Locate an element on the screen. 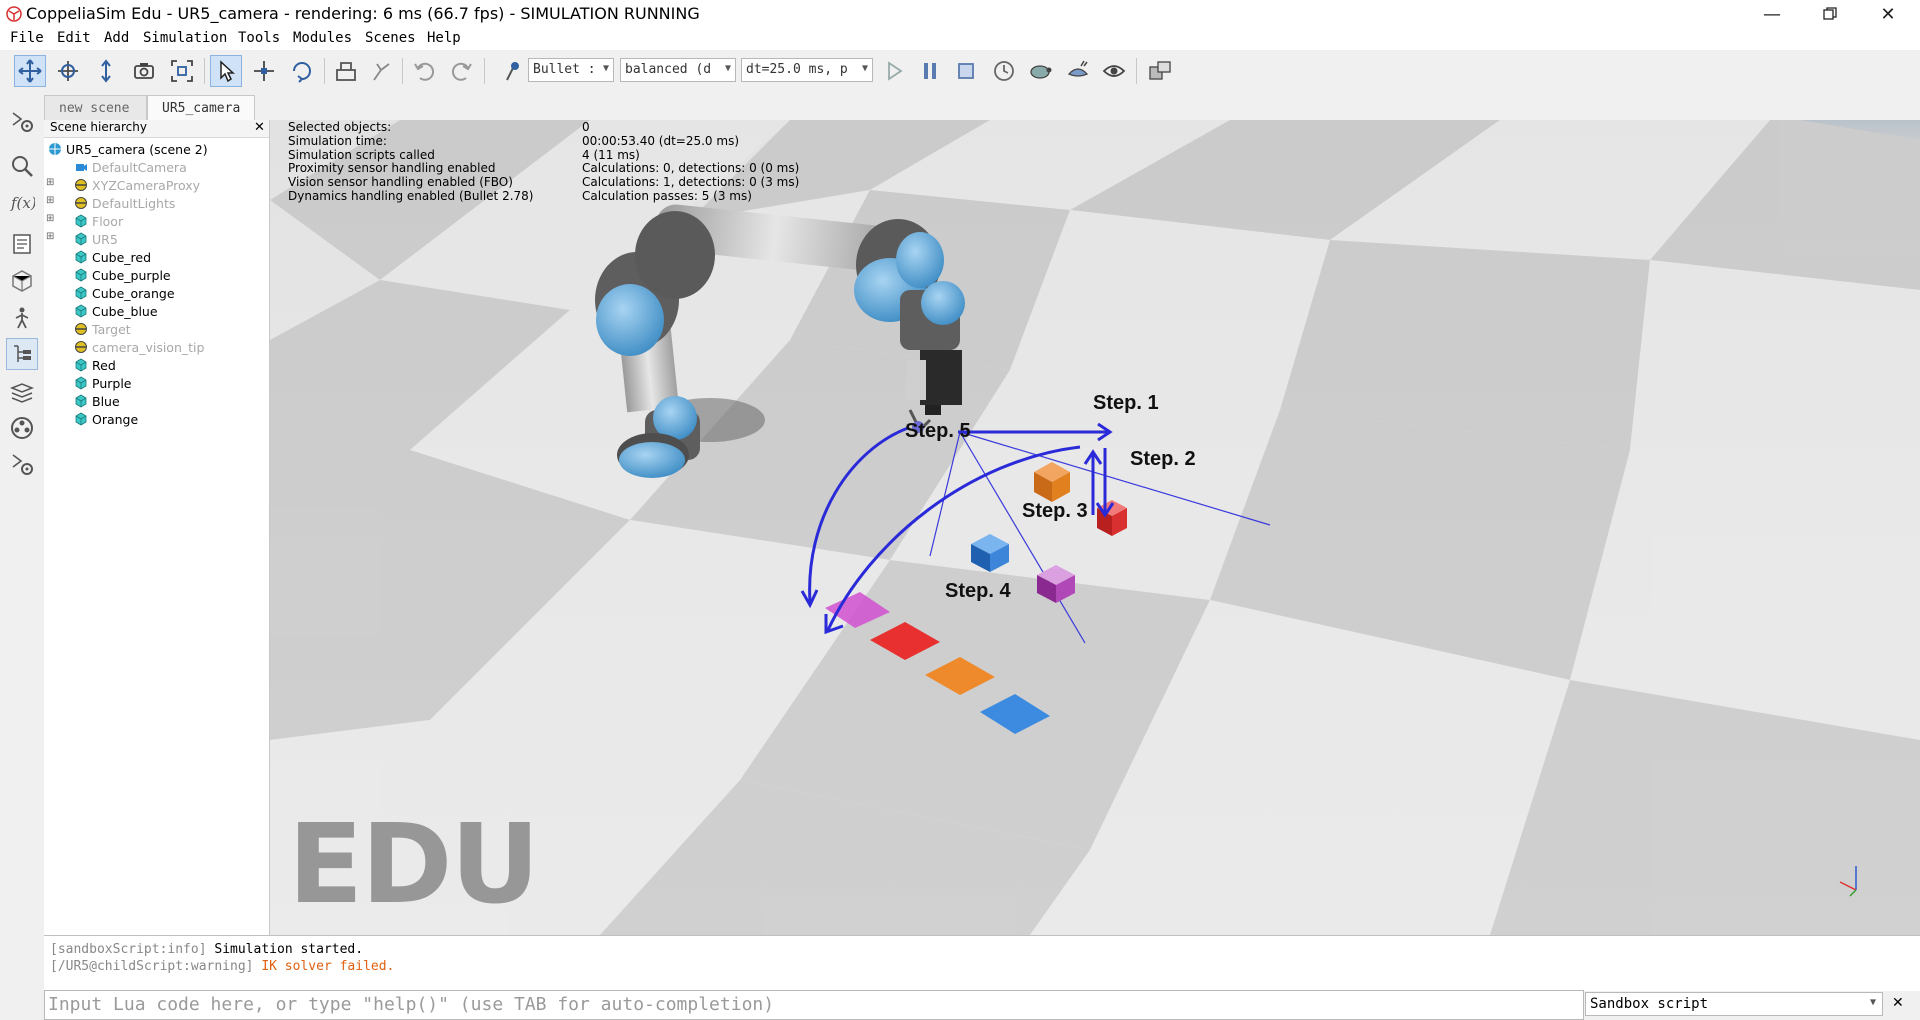  tree-item-label: Floor is located at coordinates (108, 221).